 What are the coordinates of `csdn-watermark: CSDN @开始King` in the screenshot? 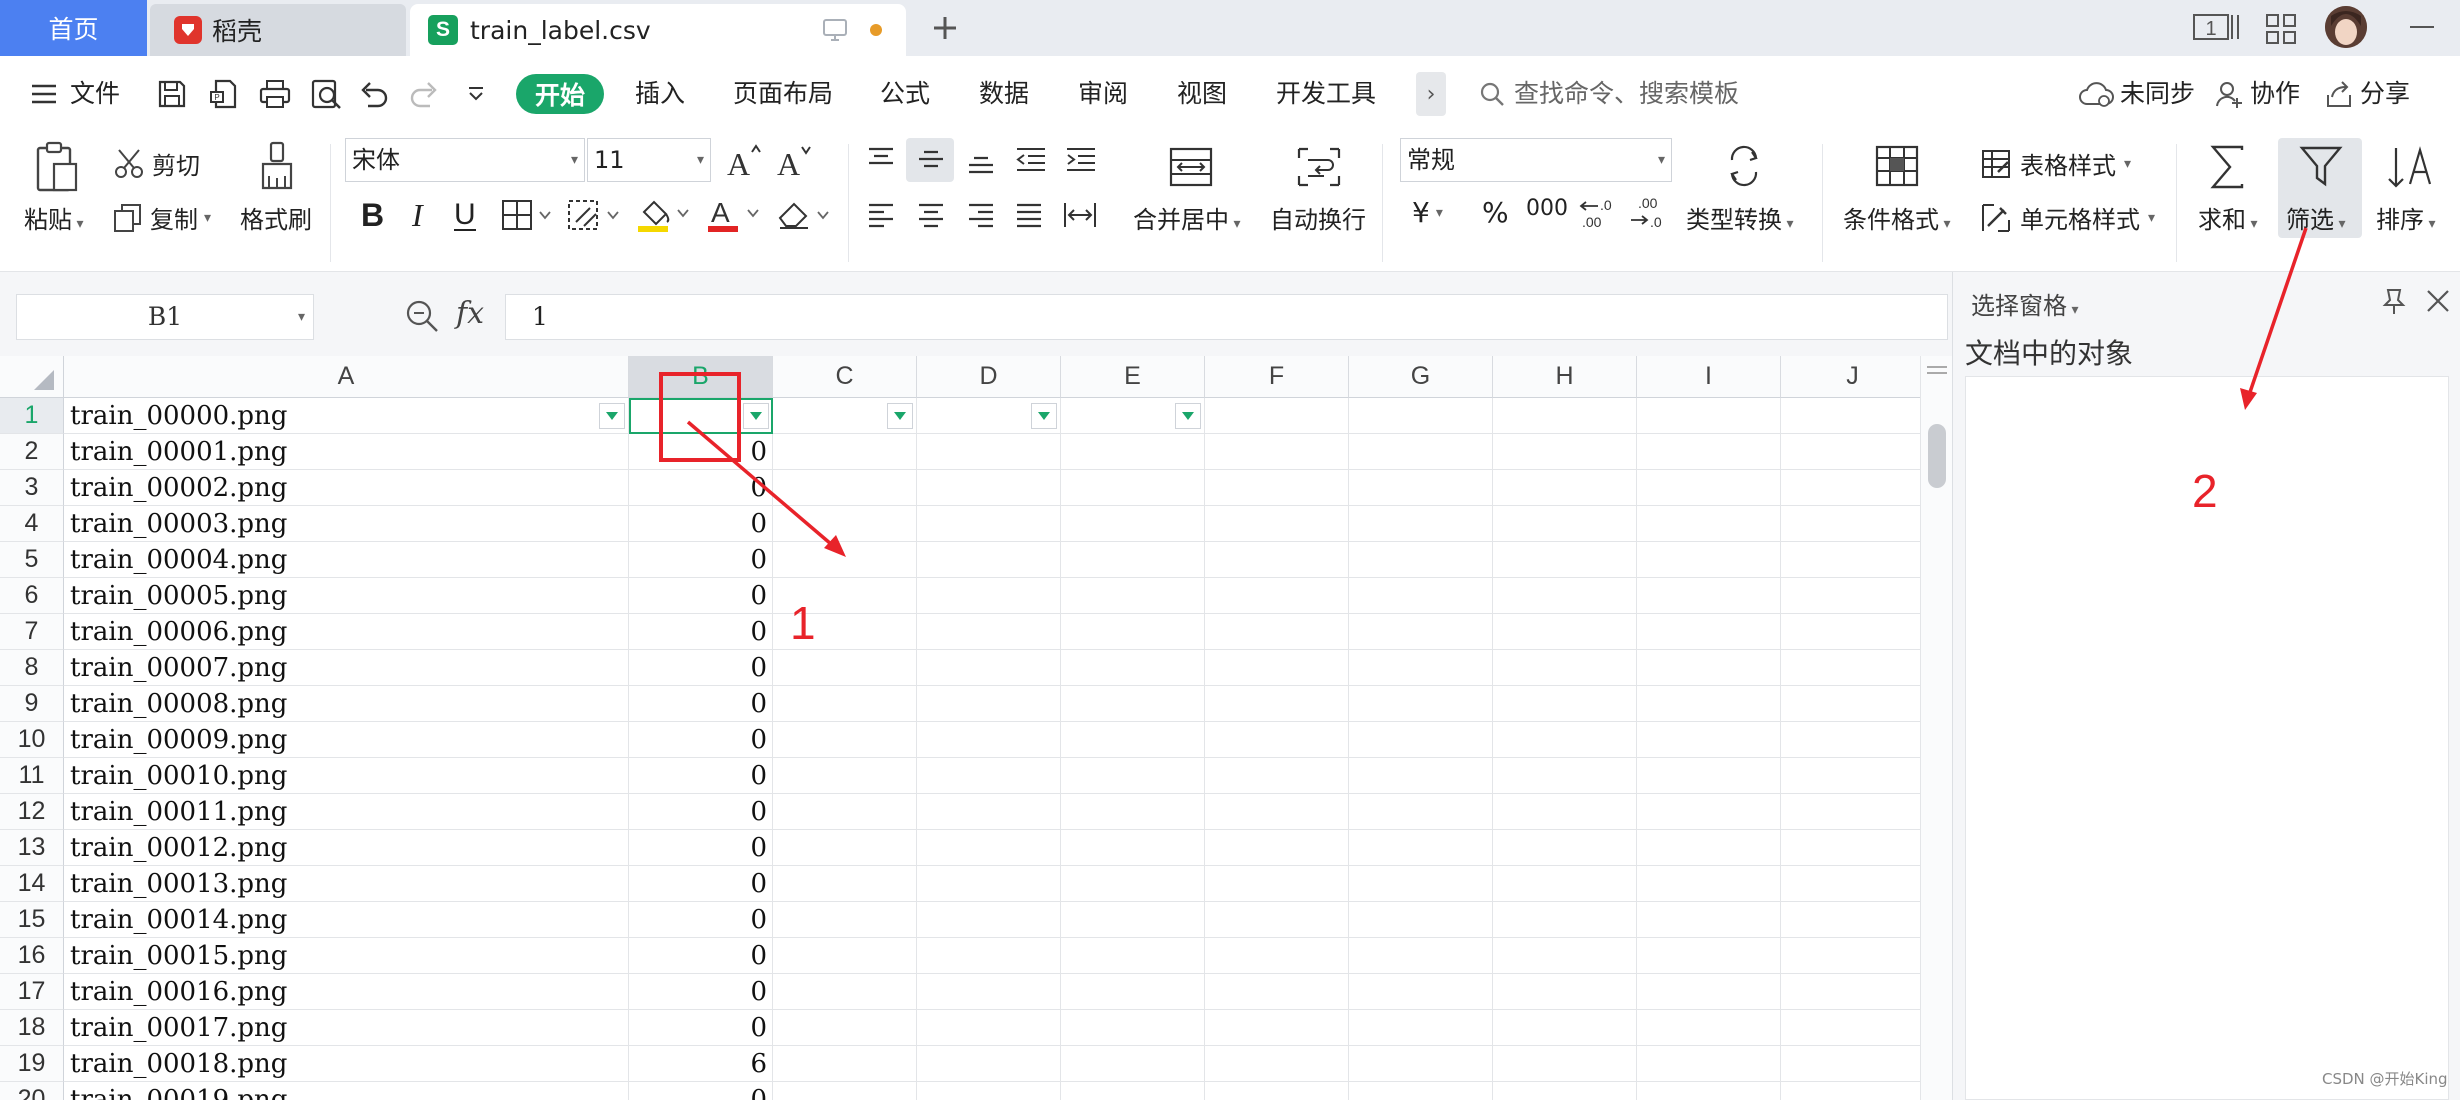 It's located at (2385, 1079).